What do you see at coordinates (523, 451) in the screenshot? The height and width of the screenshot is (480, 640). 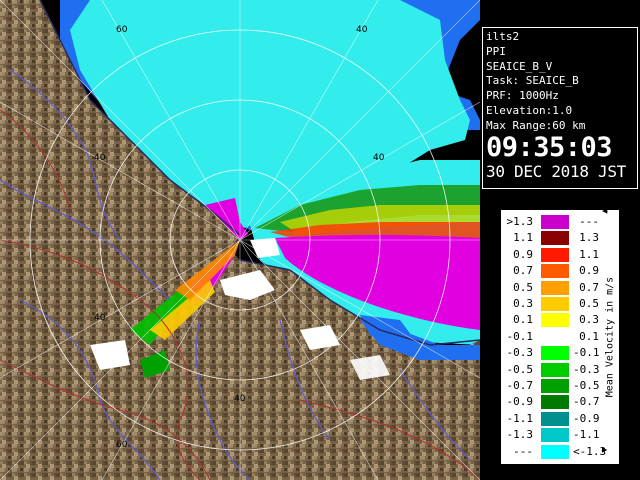 I see `legend-low-value: ---` at bounding box center [523, 451].